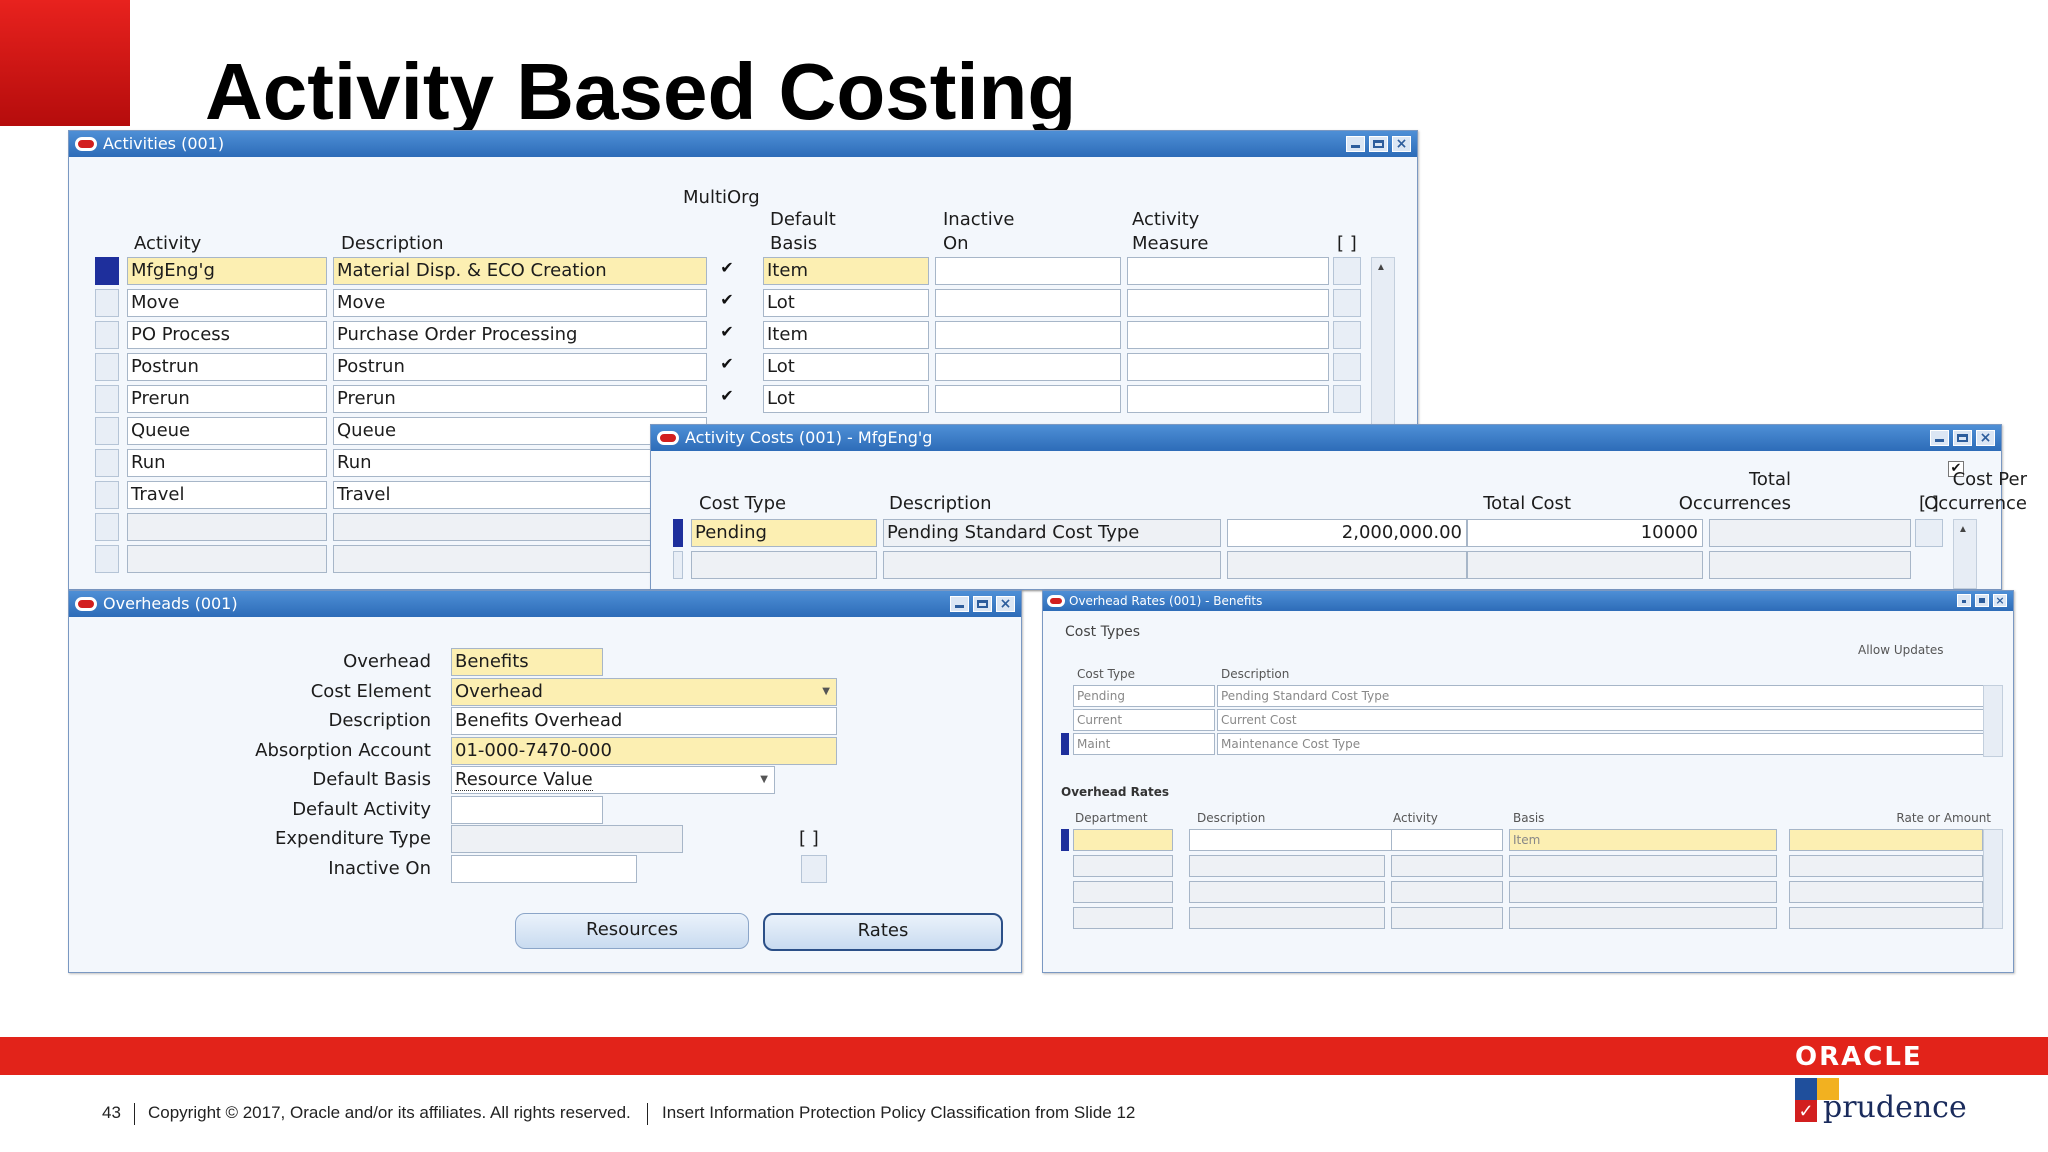 The width and height of the screenshot is (2048, 1152). I want to click on cost-element-select: Overhead ▼, so click(644, 692).